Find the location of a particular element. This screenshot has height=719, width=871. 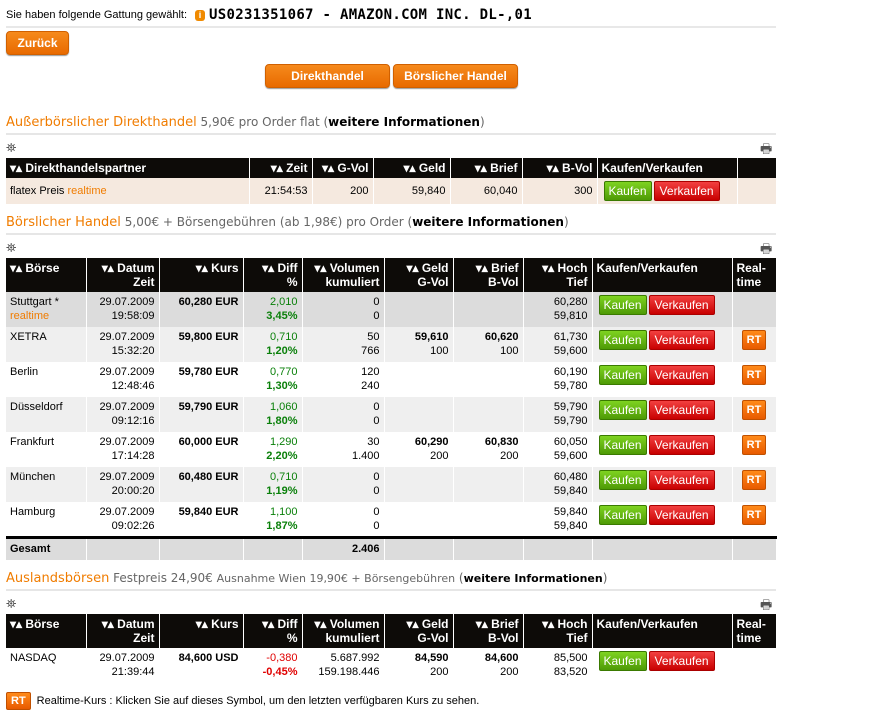

column-header: ▾▴ Geld is located at coordinates (412, 168).